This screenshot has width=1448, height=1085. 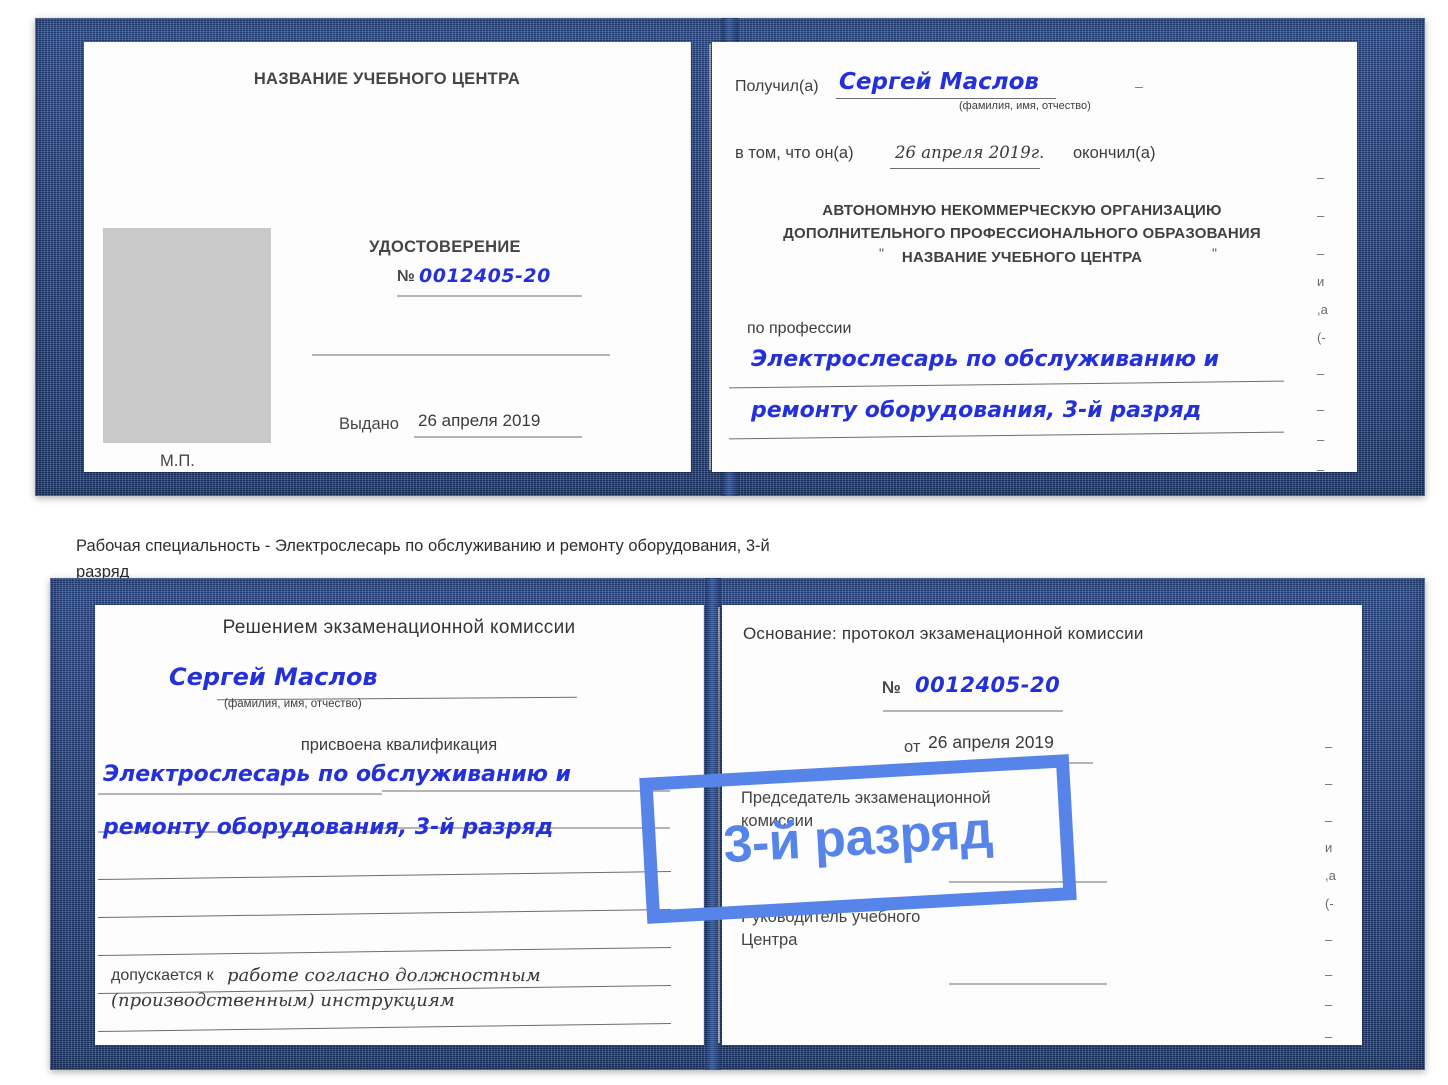 What do you see at coordinates (369, 424) in the screenshot?
I see `issued-label-top-left: Выдано` at bounding box center [369, 424].